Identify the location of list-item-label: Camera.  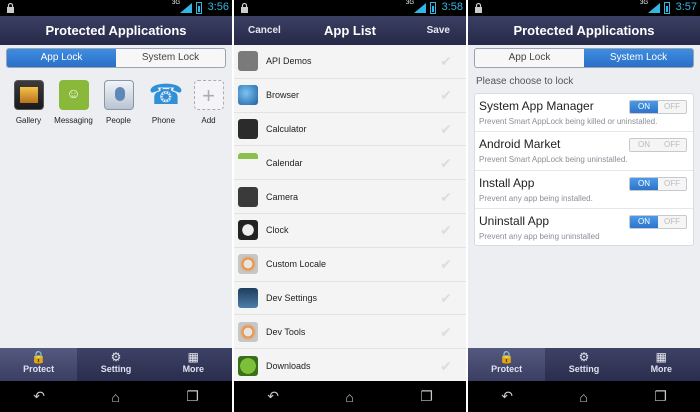
(282, 196).